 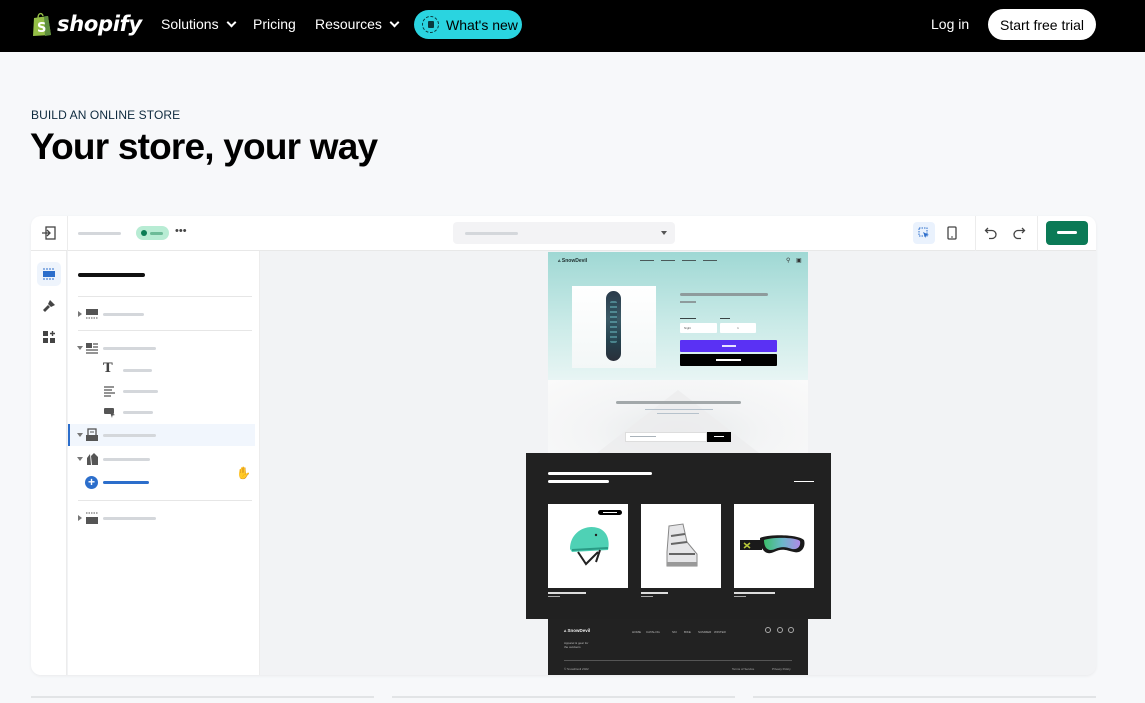 What do you see at coordinates (653, 632) in the screenshot?
I see `footer-link: CATALOG` at bounding box center [653, 632].